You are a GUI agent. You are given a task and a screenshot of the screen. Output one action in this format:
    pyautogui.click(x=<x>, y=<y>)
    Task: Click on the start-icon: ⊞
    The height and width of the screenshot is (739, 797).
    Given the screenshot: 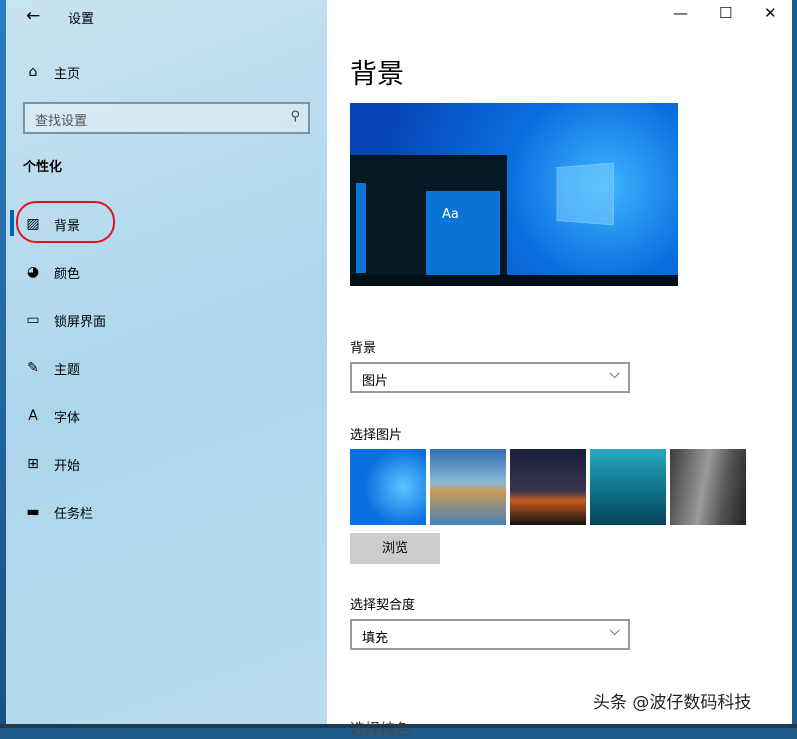 What is the action you would take?
    pyautogui.click(x=33, y=464)
    